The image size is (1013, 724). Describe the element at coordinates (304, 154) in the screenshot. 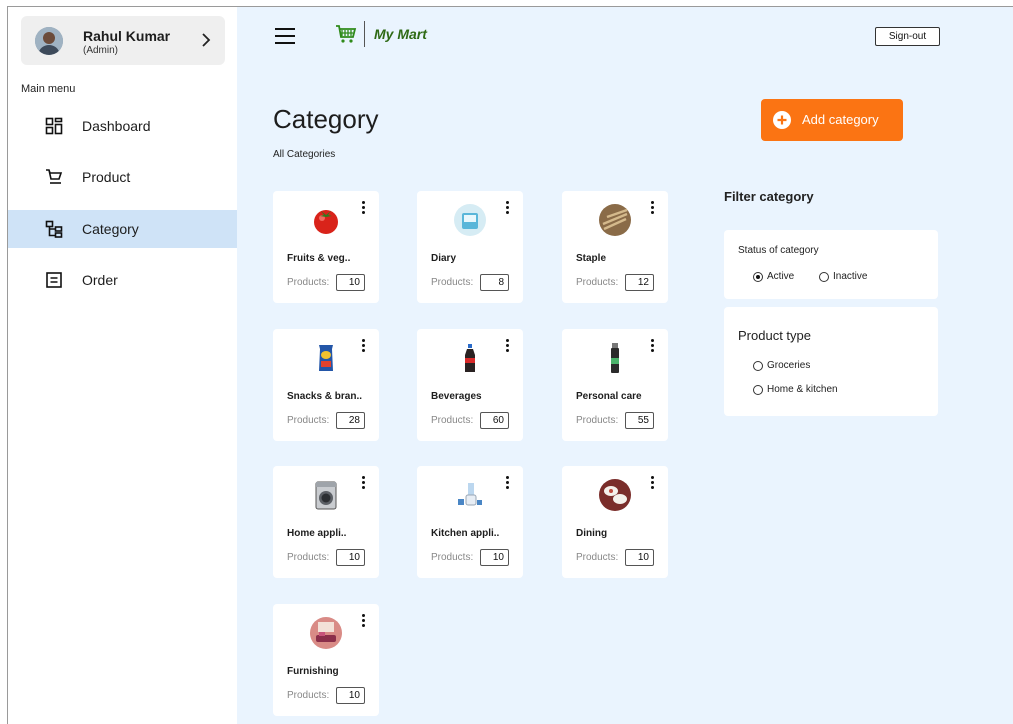

I see `page-subtitle: All Categories` at that location.